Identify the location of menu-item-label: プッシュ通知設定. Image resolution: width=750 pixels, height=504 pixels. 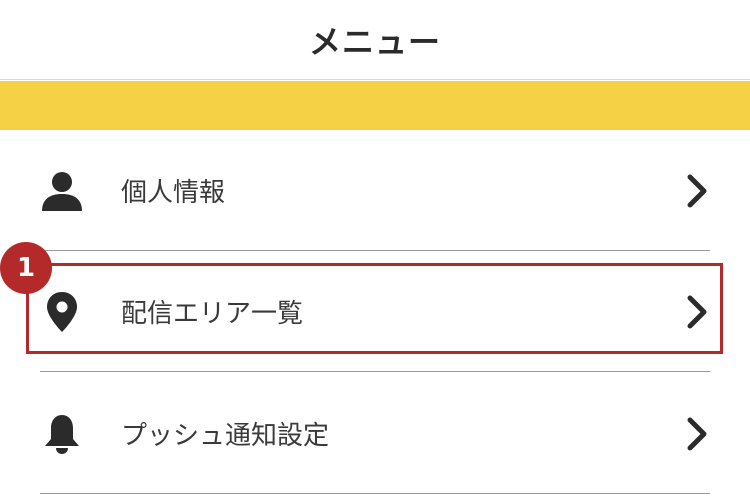
(225, 436).